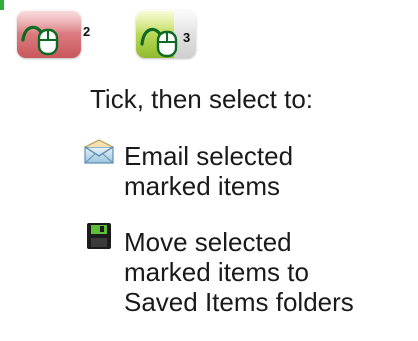 Image resolution: width=418 pixels, height=341 pixels. What do you see at coordinates (209, 156) in the screenshot?
I see `email-action-line: Email selected` at bounding box center [209, 156].